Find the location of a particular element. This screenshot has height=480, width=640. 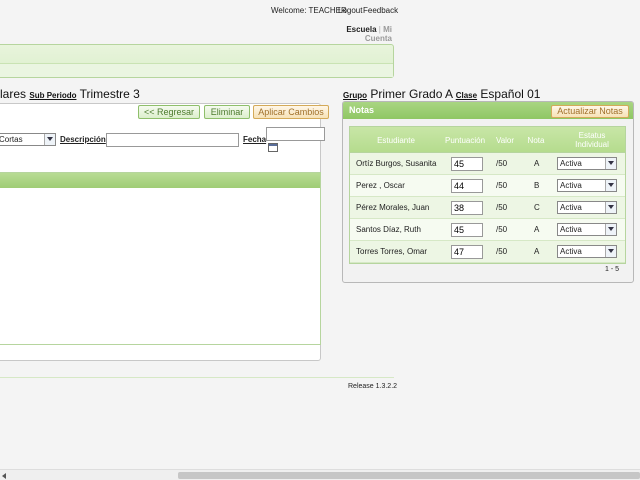

col-grade: Nota is located at coordinates (536, 140).